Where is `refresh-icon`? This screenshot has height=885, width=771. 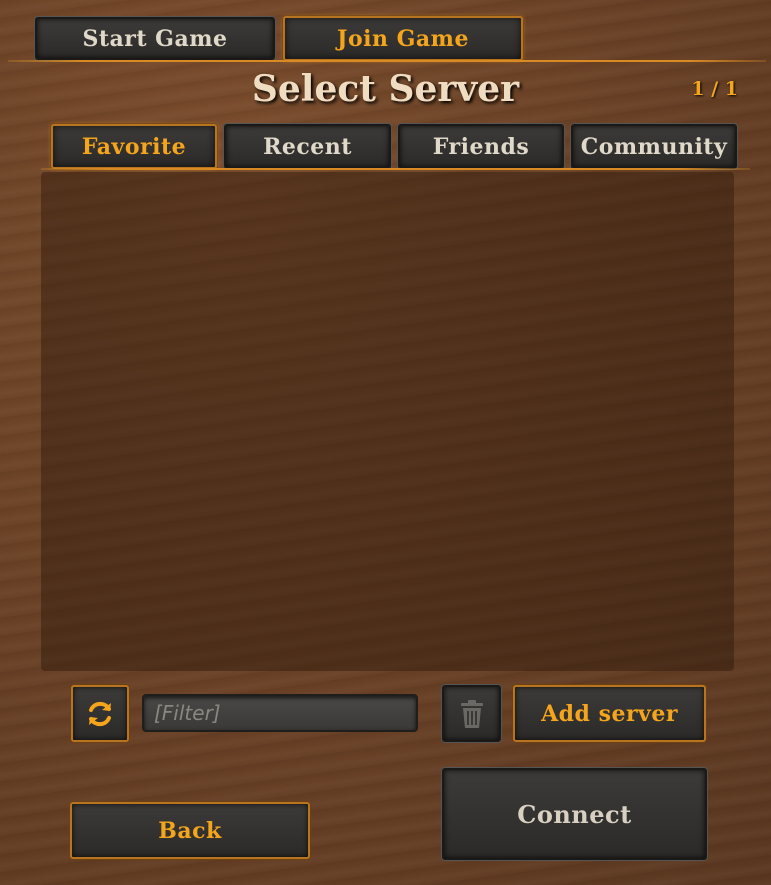 refresh-icon is located at coordinates (100, 714).